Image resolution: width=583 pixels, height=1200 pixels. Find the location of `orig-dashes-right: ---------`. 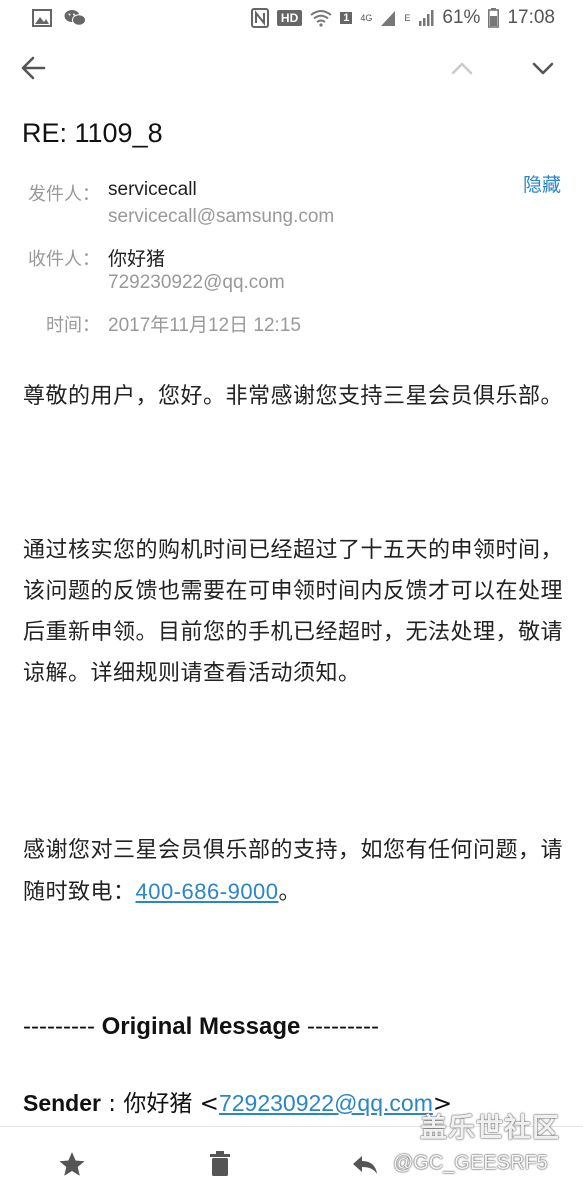

orig-dashes-right: --------- is located at coordinates (339, 1026).